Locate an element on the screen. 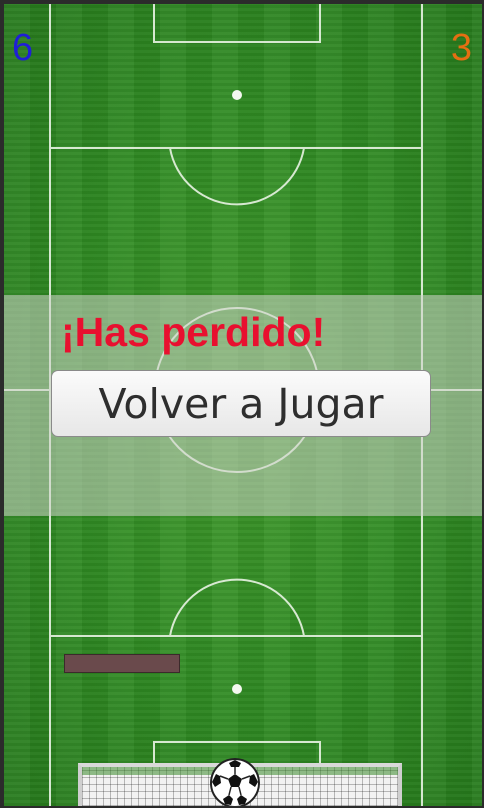 This screenshot has width=484, height=808. bottom-penalty-arc is located at coordinates (237, 607).